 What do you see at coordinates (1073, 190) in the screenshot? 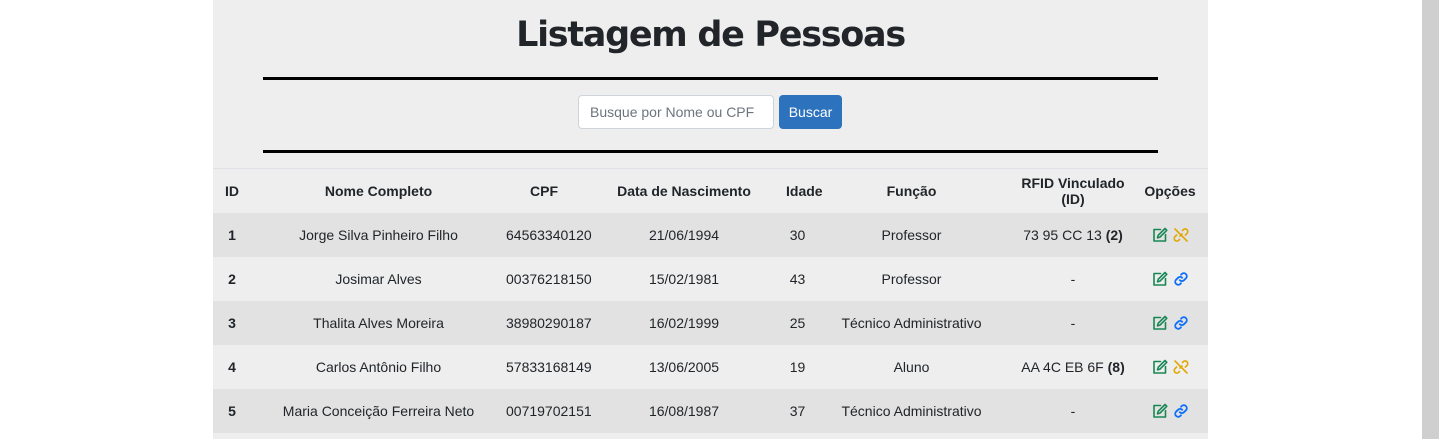
I see `column-header-rfid: RFID Vinculado (ID)` at bounding box center [1073, 190].